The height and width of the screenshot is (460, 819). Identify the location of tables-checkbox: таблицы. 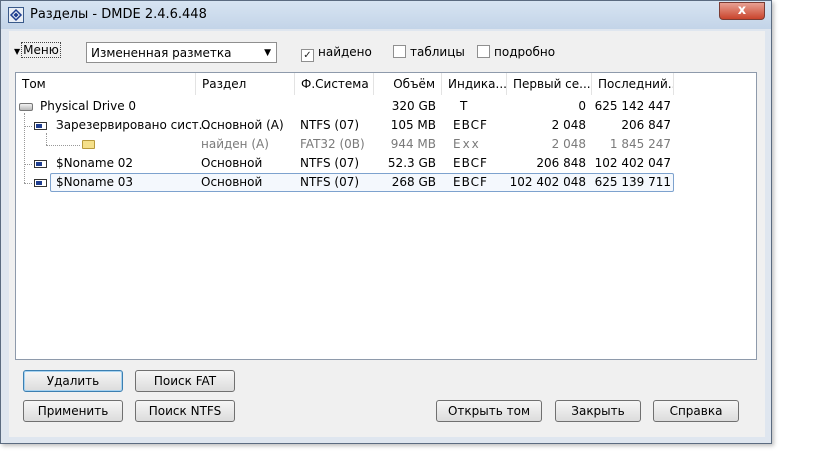
(429, 53).